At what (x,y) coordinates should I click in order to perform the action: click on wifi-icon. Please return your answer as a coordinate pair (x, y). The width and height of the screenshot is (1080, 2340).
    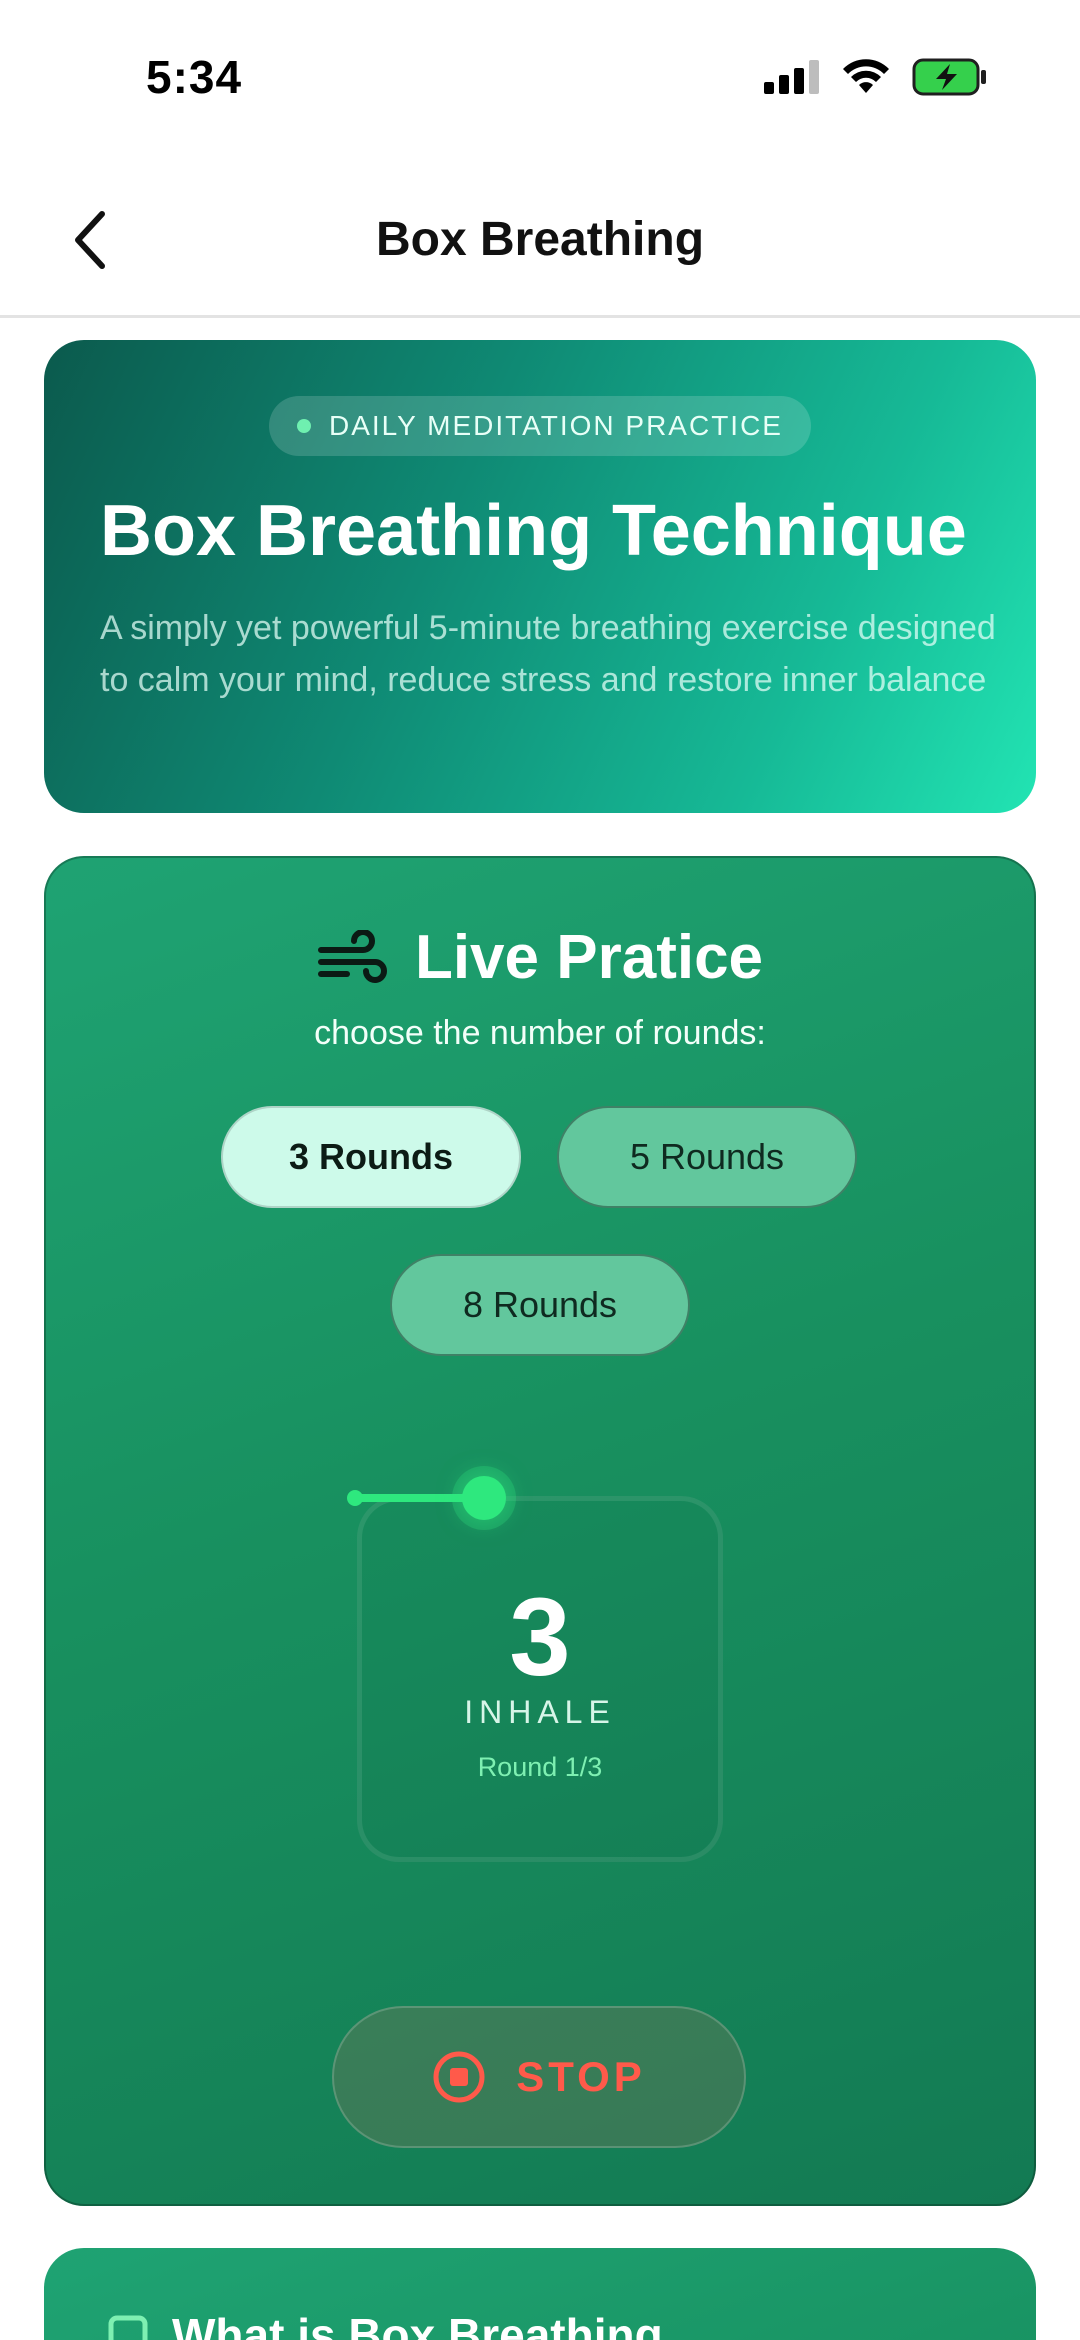
    Looking at the image, I should click on (866, 76).